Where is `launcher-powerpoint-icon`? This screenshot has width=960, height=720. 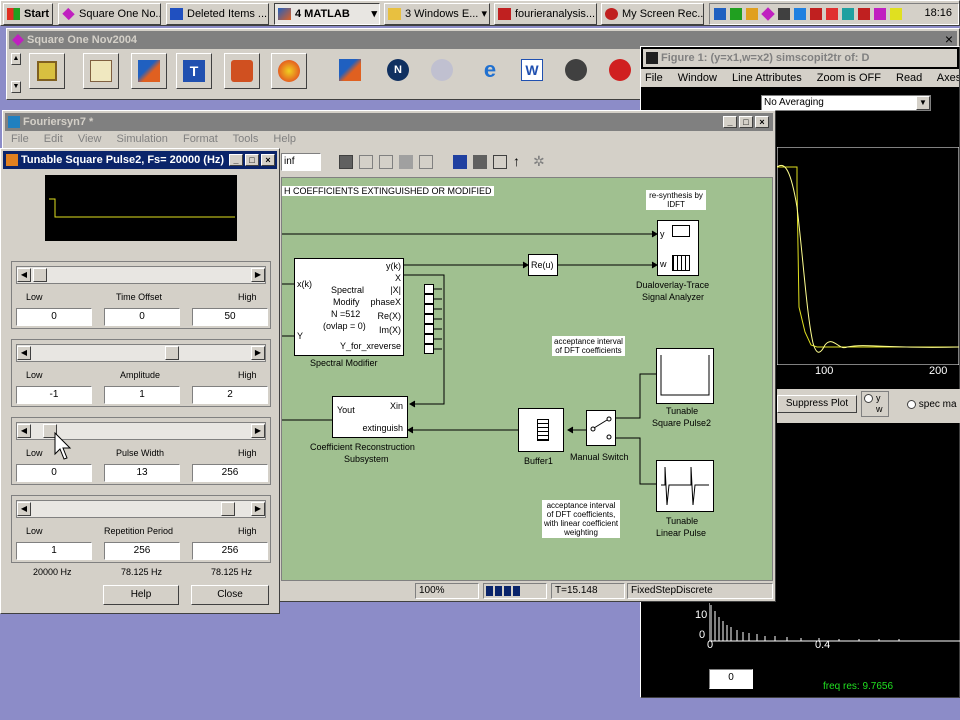 launcher-powerpoint-icon is located at coordinates (242, 71).